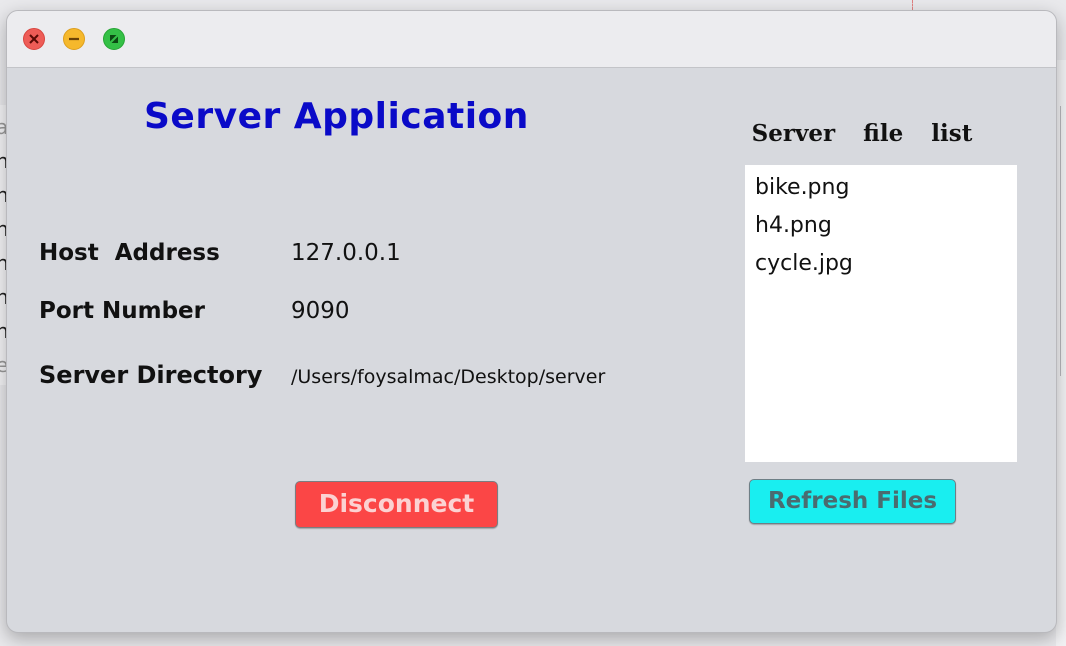 This screenshot has height=646, width=1066. I want to click on app-title: Server Application, so click(336, 116).